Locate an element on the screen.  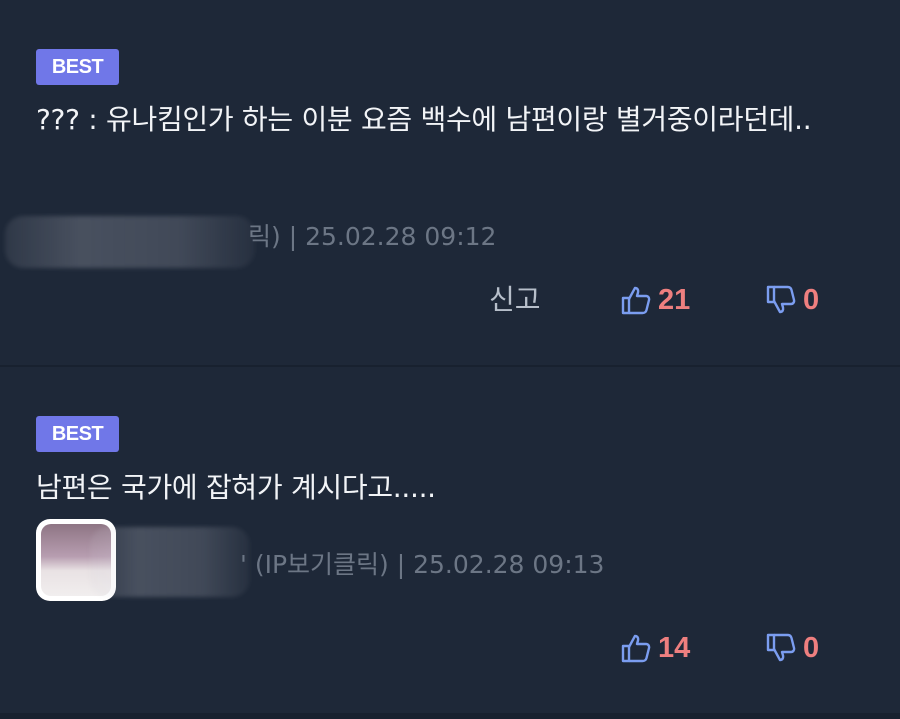
comment-actions: 신고 21 0 is located at coordinates (450, 300).